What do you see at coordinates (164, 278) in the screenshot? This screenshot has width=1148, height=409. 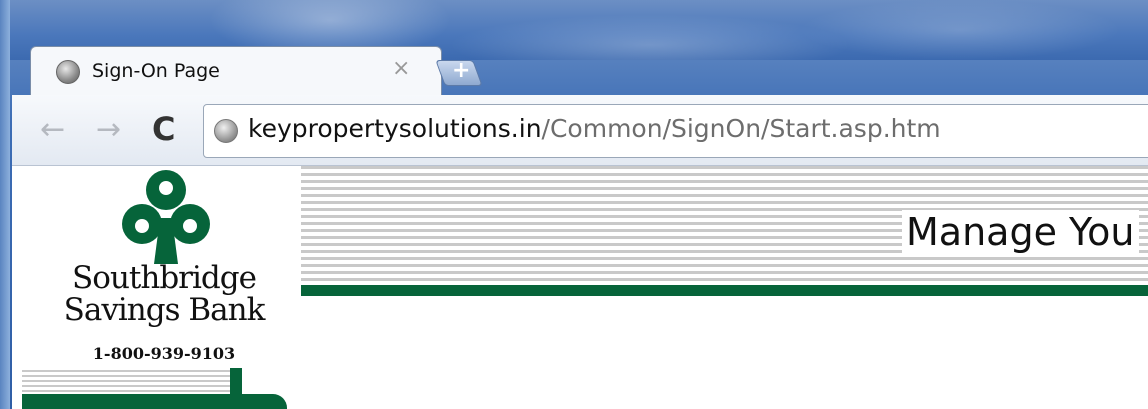 I see `bank-name-line1: Southbridge` at bounding box center [164, 278].